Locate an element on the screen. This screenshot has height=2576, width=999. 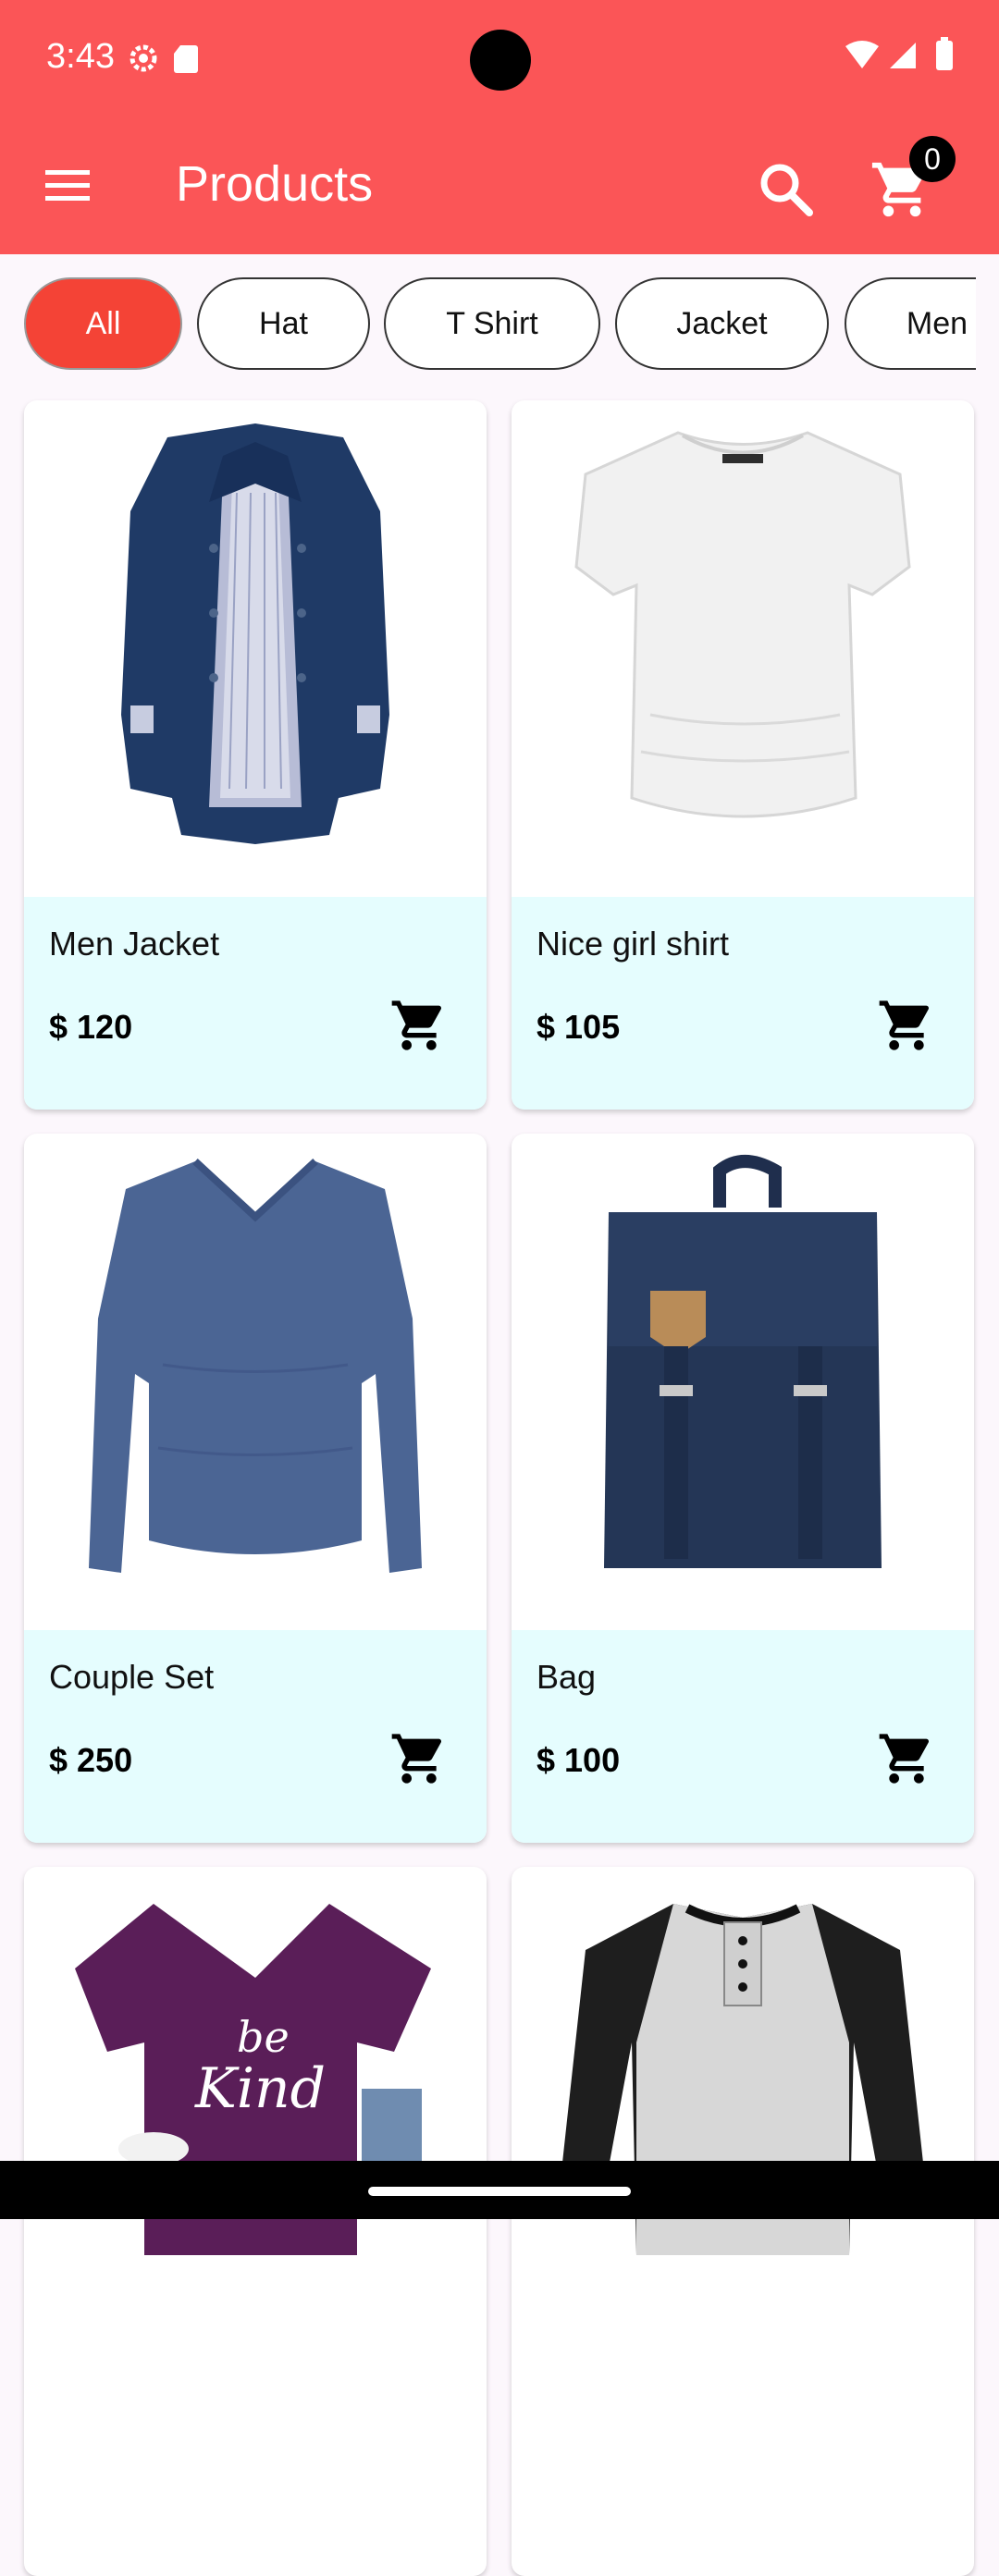
camera-cutout is located at coordinates (501, 61).